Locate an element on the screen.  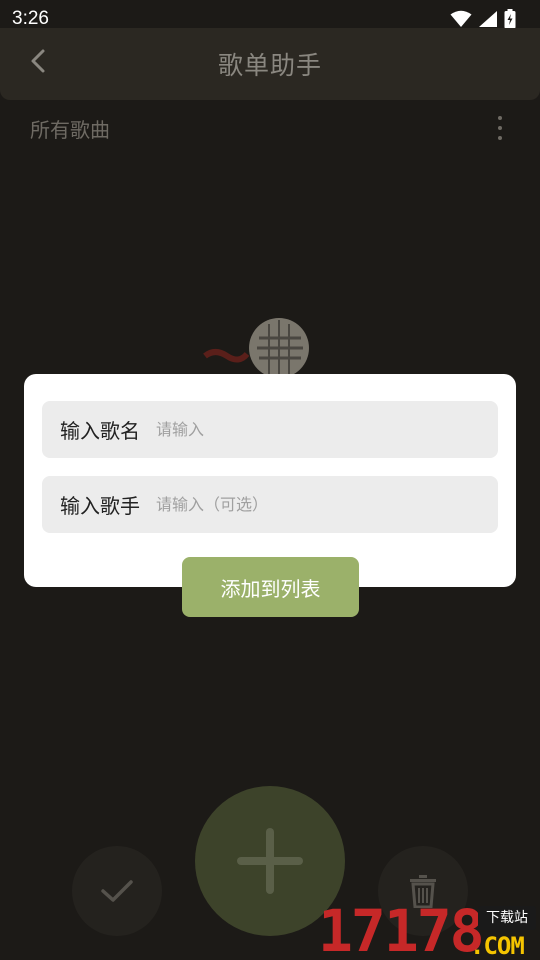
status-time: 3:26 is located at coordinates (30, 18).